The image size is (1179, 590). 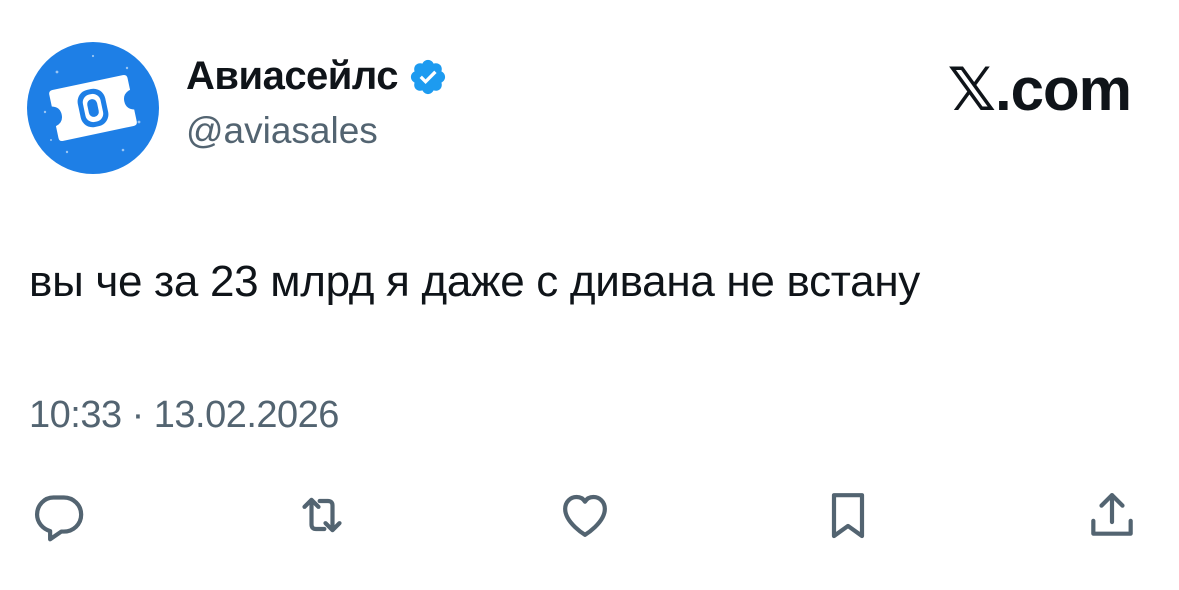 What do you see at coordinates (971, 90) in the screenshot?
I see `x-logo-icon: 𝕏` at bounding box center [971, 90].